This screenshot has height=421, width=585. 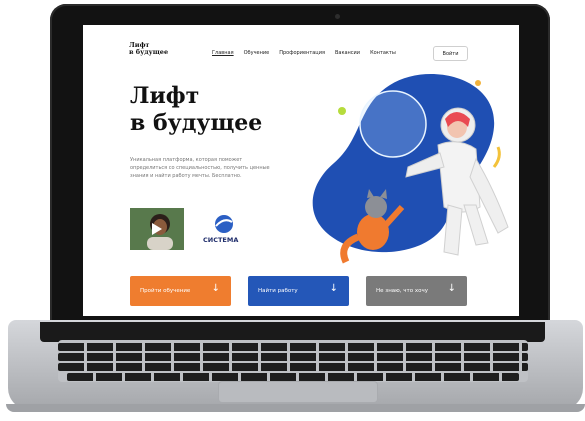 What do you see at coordinates (165, 96) in the screenshot?
I see `hero-title-line1: Лифт` at bounding box center [165, 96].